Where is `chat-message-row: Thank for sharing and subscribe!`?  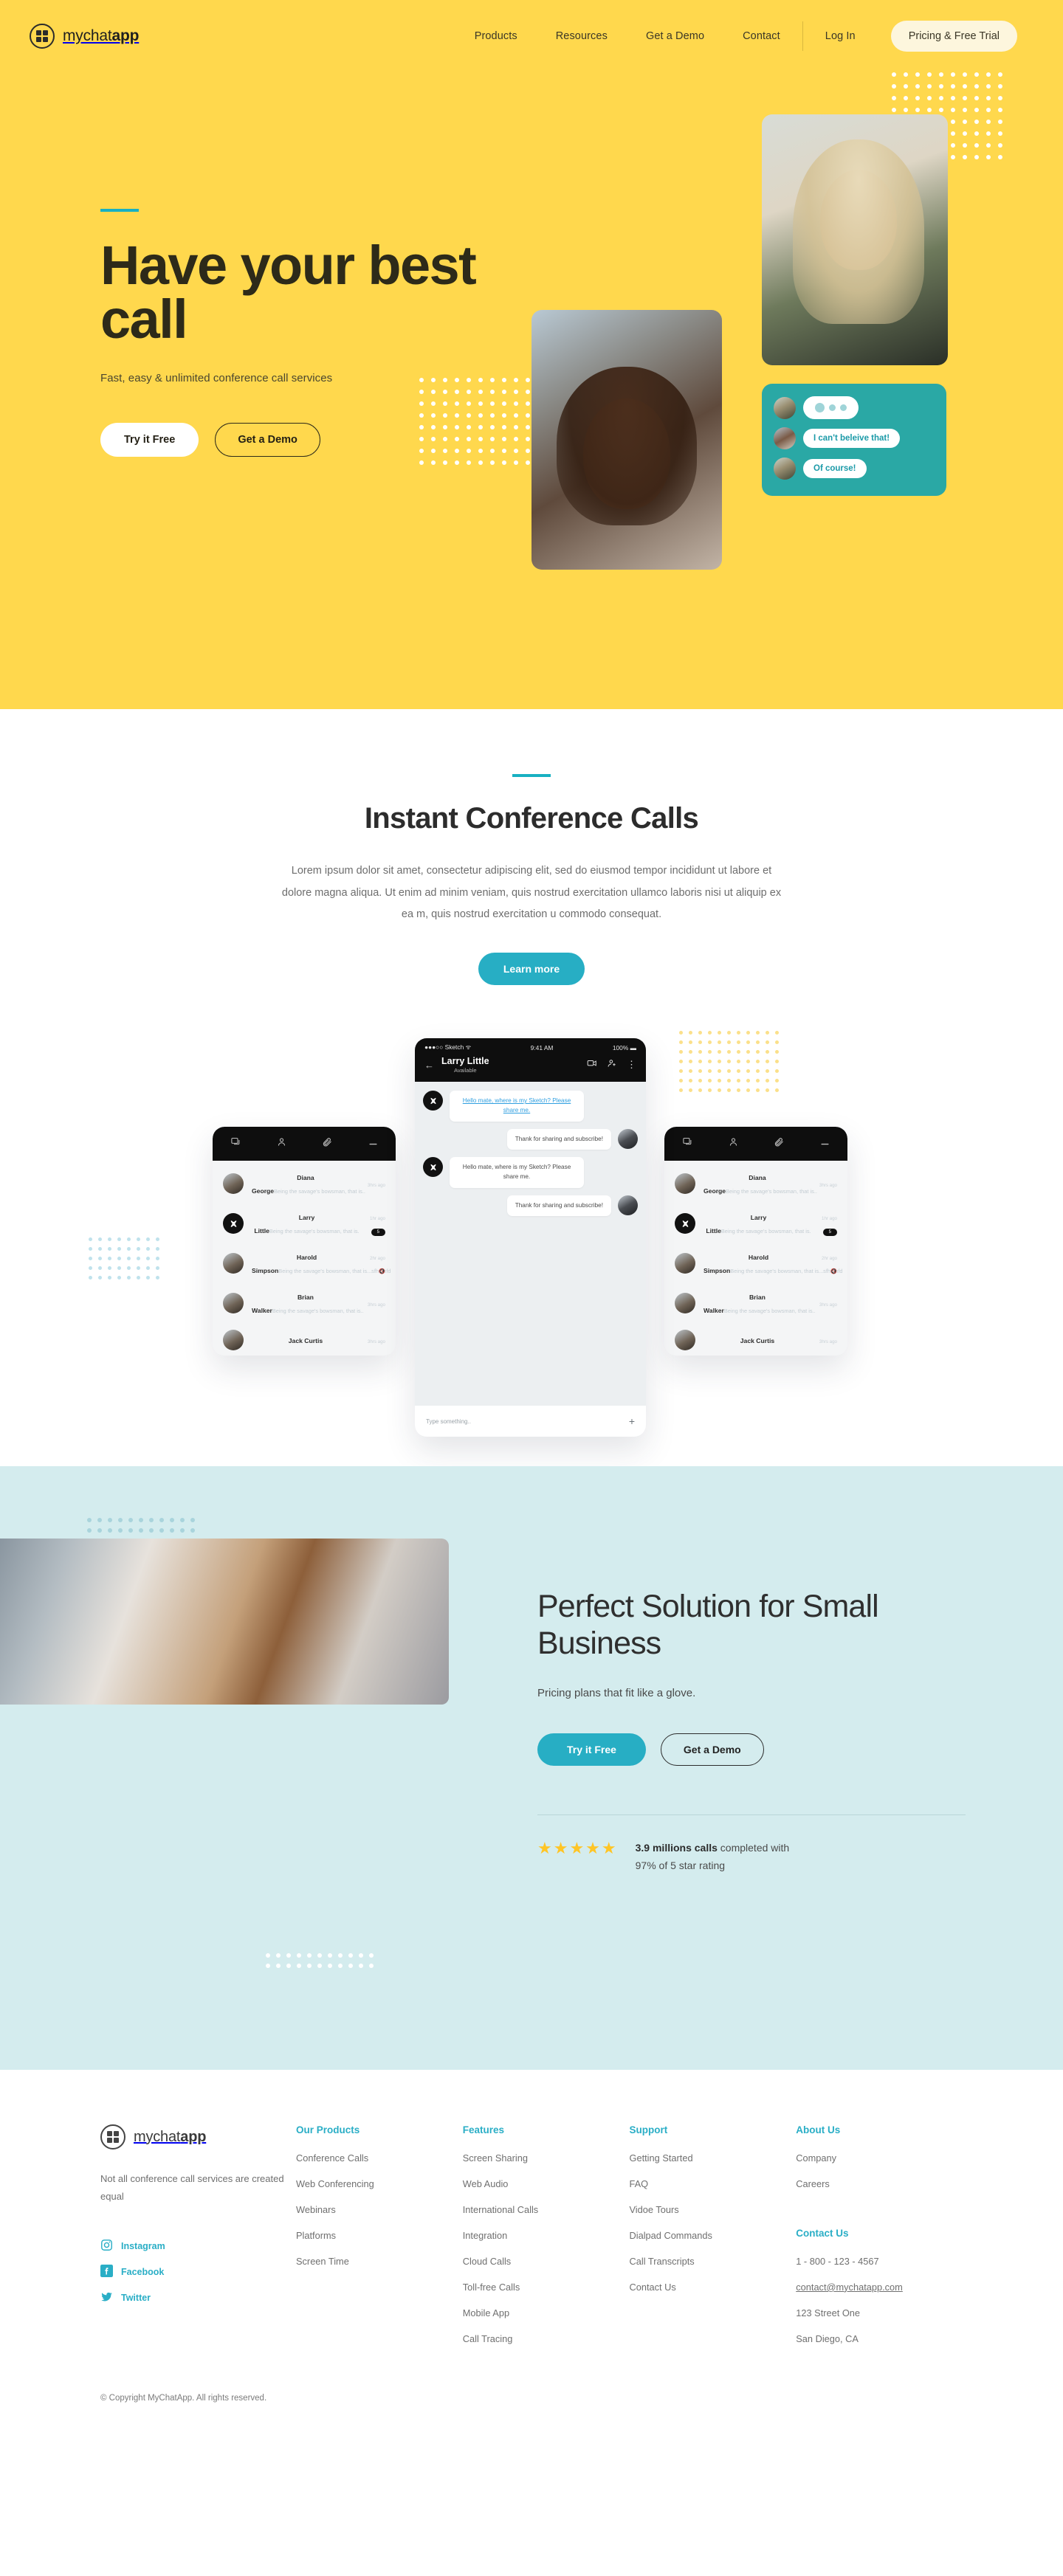 chat-message-row: Thank for sharing and subscribe! is located at coordinates (531, 1206).